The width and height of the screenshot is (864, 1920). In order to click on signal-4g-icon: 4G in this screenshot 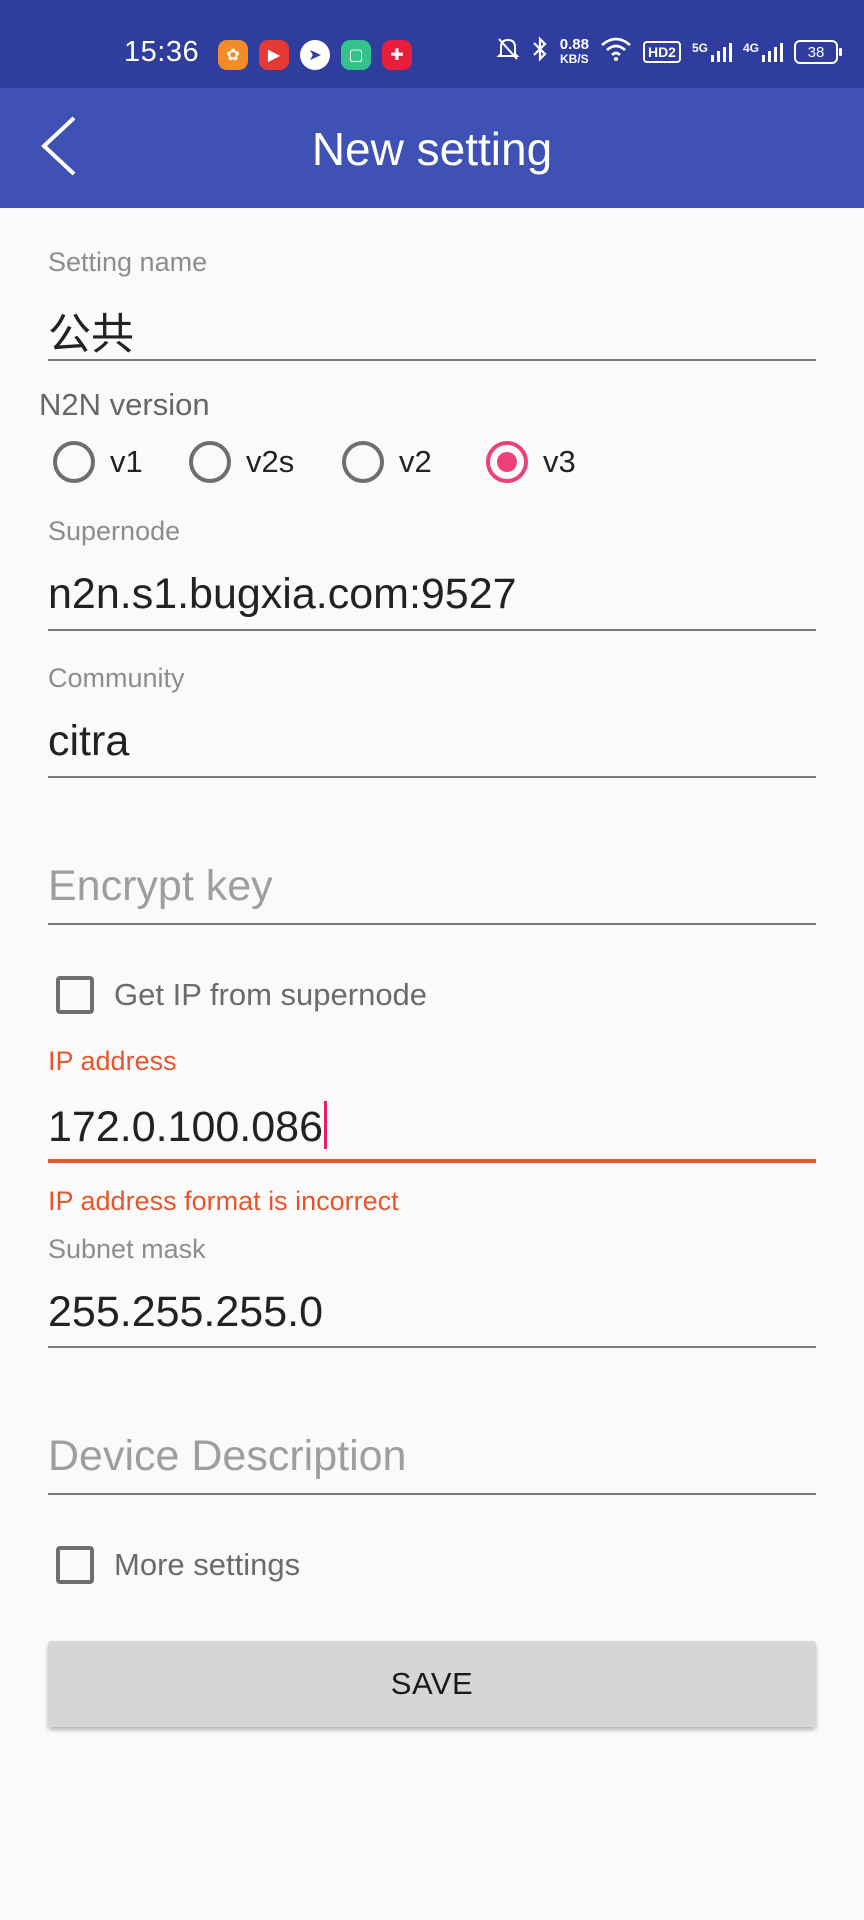, I will do `click(763, 52)`.